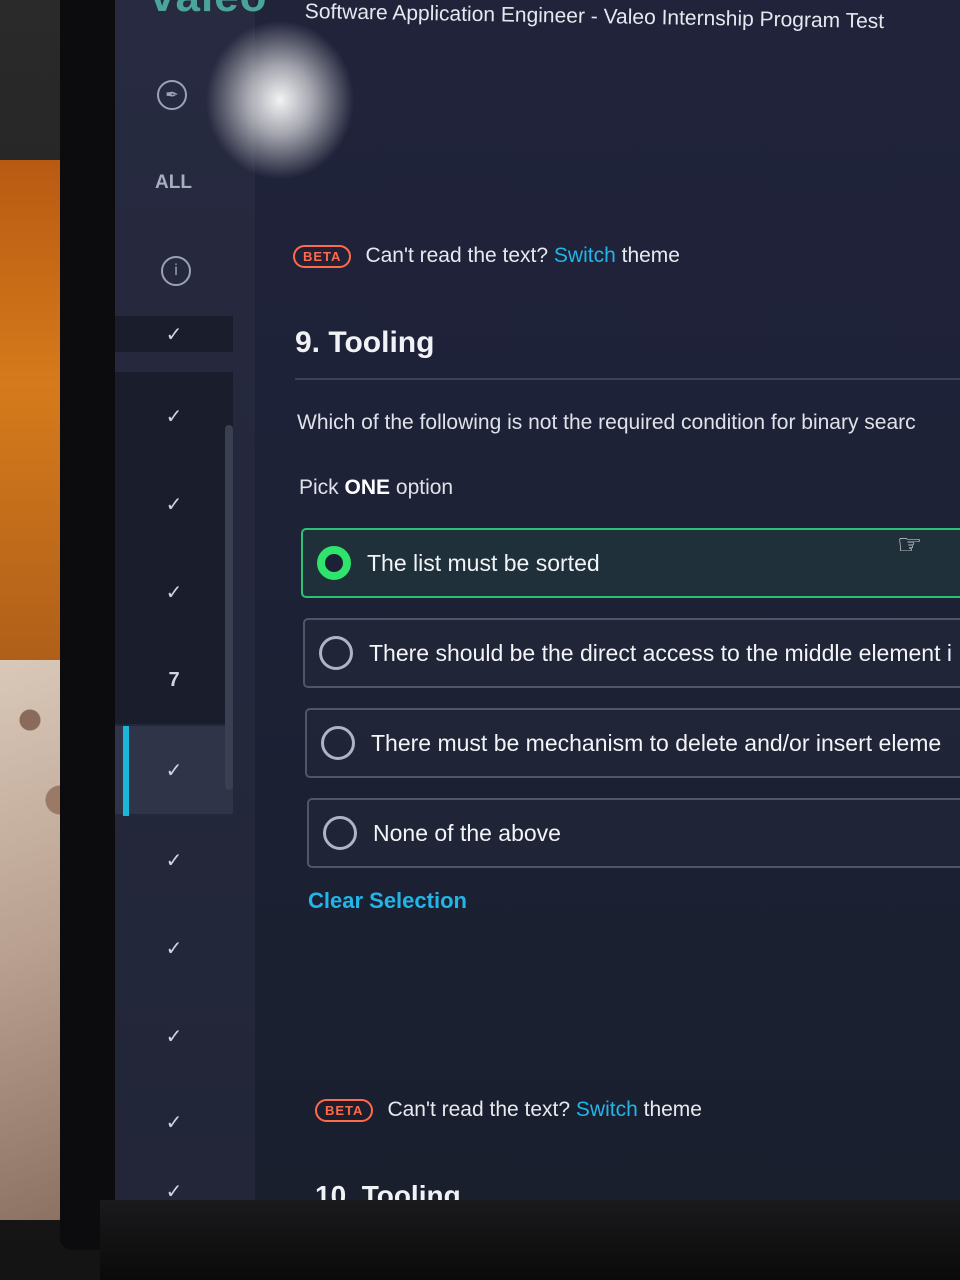  Describe the element at coordinates (365, 342) in the screenshot. I see `question-title: 9. Tooling` at that location.